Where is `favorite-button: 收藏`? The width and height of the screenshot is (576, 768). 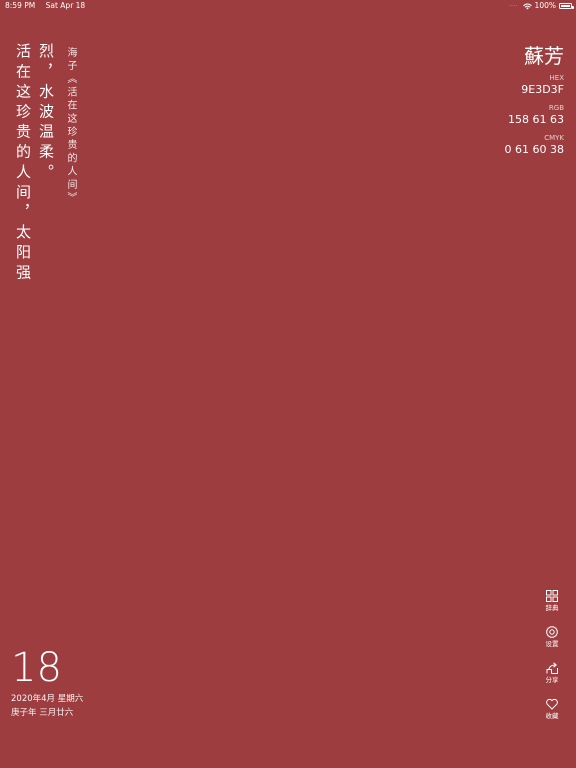 favorite-button: 收藏 is located at coordinates (552, 715).